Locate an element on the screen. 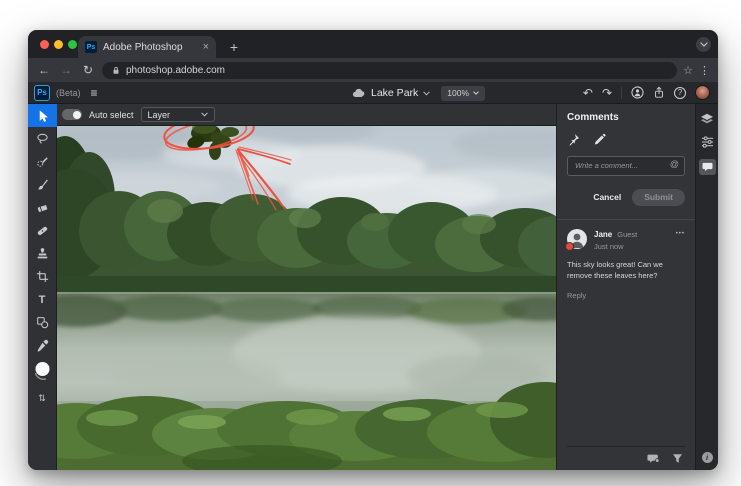  photoshop-logo: Ps is located at coordinates (42, 92).